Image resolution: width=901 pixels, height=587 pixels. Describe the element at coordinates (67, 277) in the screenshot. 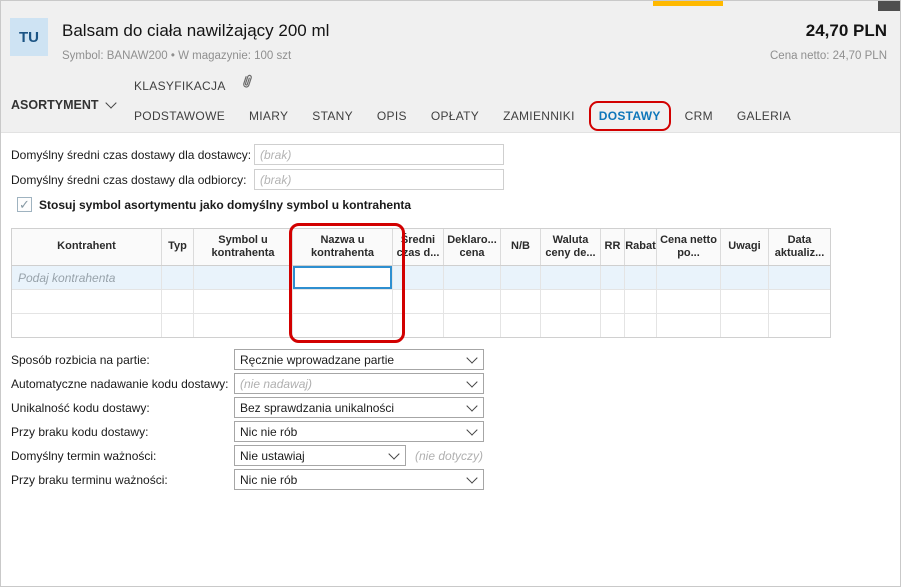

I see `new-contractor-placeholder: Podaj kontrahenta` at that location.